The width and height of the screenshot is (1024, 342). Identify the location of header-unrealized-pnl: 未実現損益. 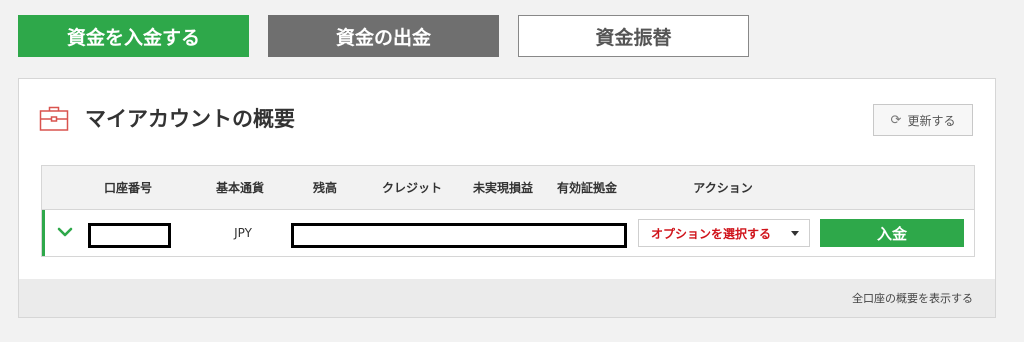
(503, 188).